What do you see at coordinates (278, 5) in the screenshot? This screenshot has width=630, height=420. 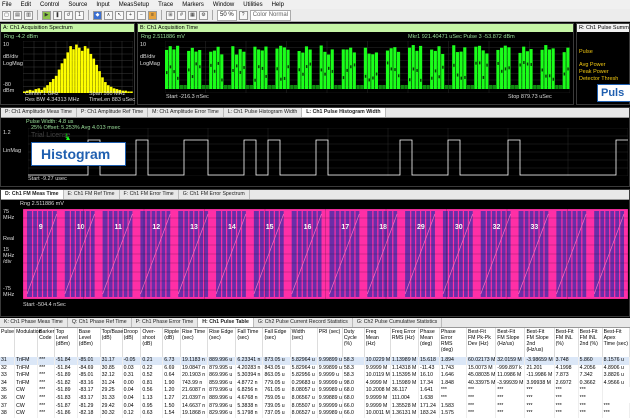 I see `menu-item-help: Help` at bounding box center [278, 5].